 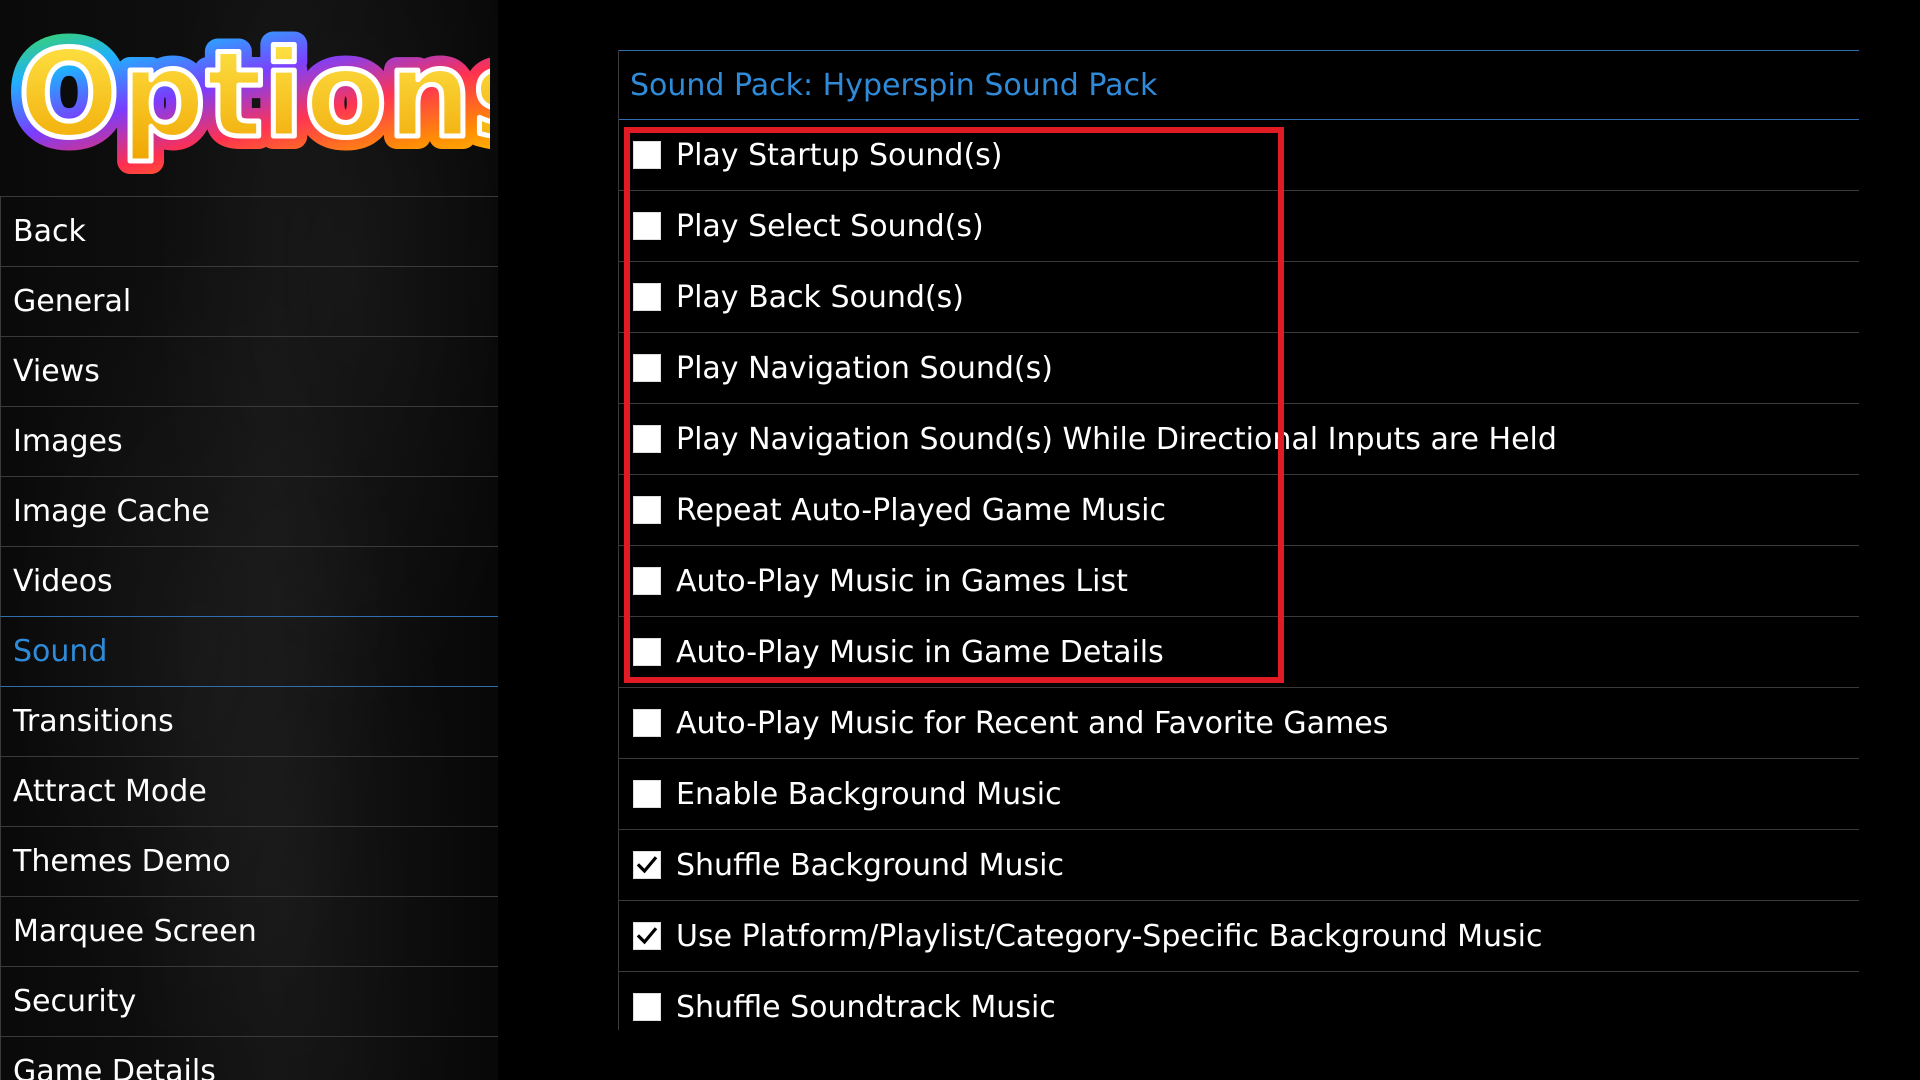 I want to click on sidebar-item-label: Themes Demo, so click(x=122, y=861).